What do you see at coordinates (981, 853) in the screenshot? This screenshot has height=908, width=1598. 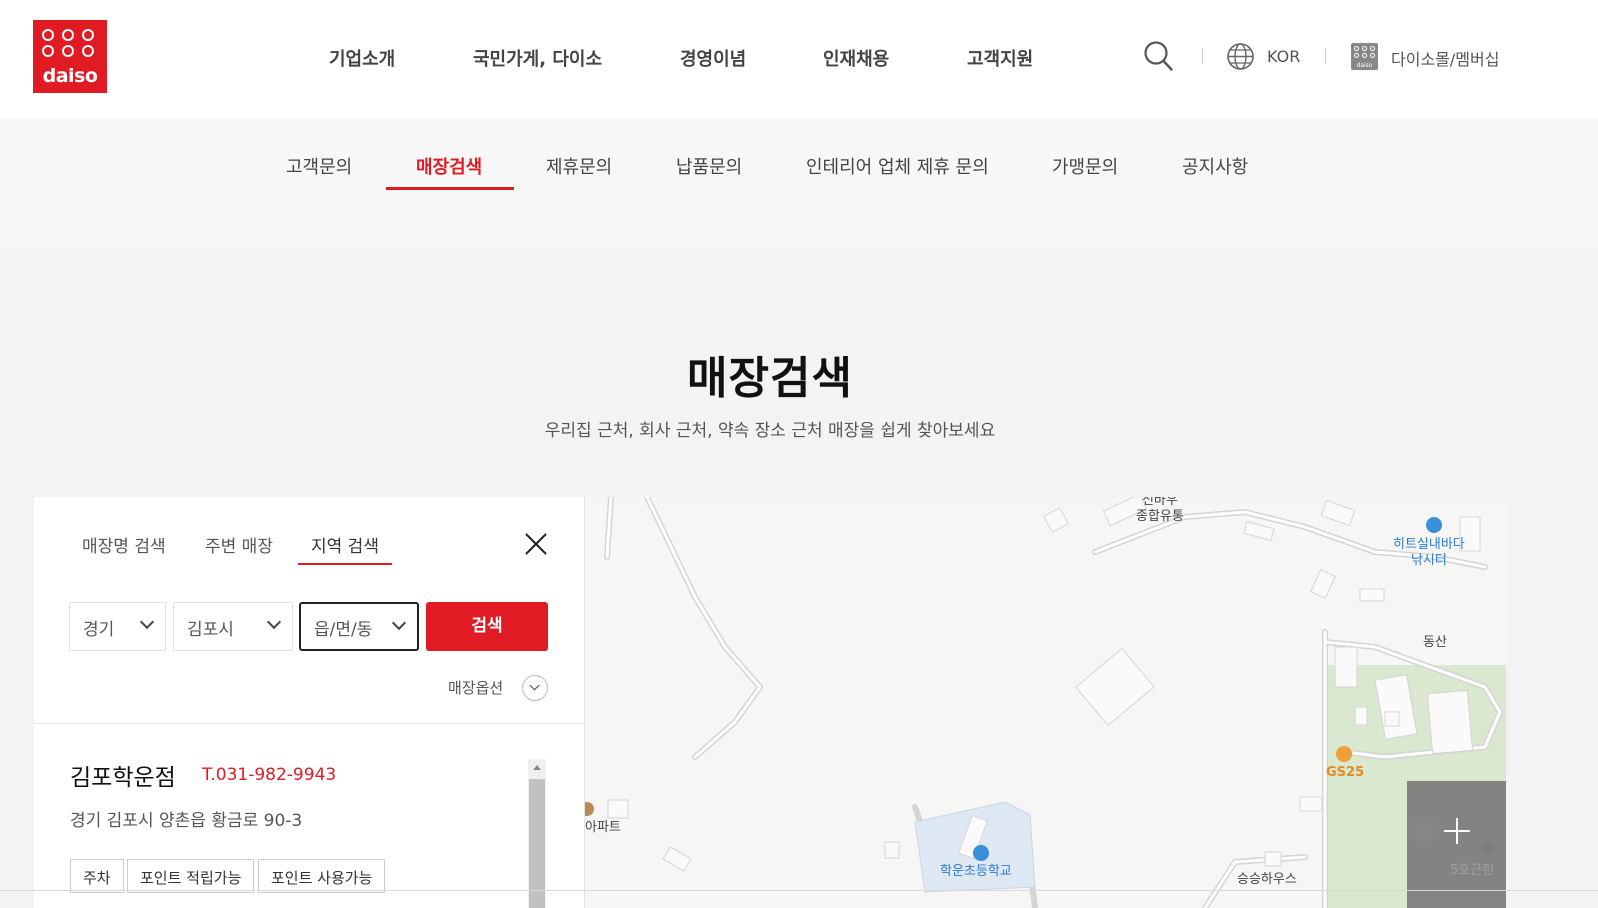 I see `school-pin` at bounding box center [981, 853].